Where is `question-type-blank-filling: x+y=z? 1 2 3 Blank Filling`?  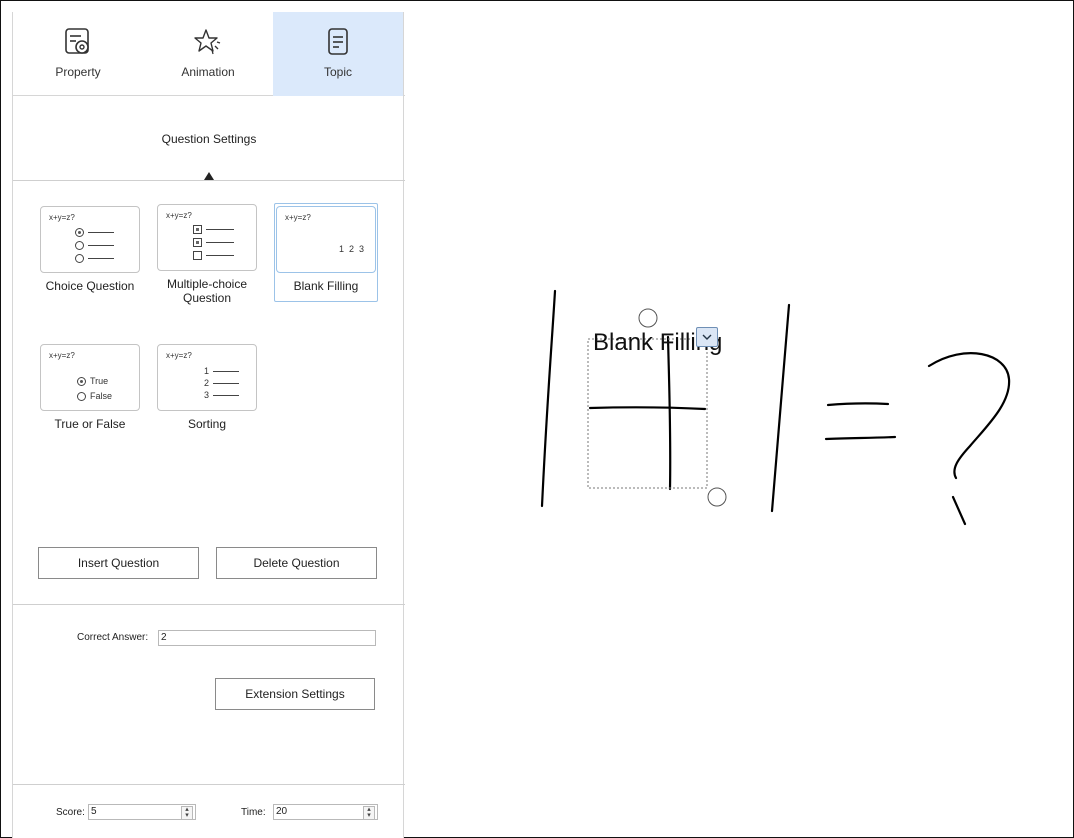 question-type-blank-filling: x+y=z? 1 2 3 Blank Filling is located at coordinates (326, 249).